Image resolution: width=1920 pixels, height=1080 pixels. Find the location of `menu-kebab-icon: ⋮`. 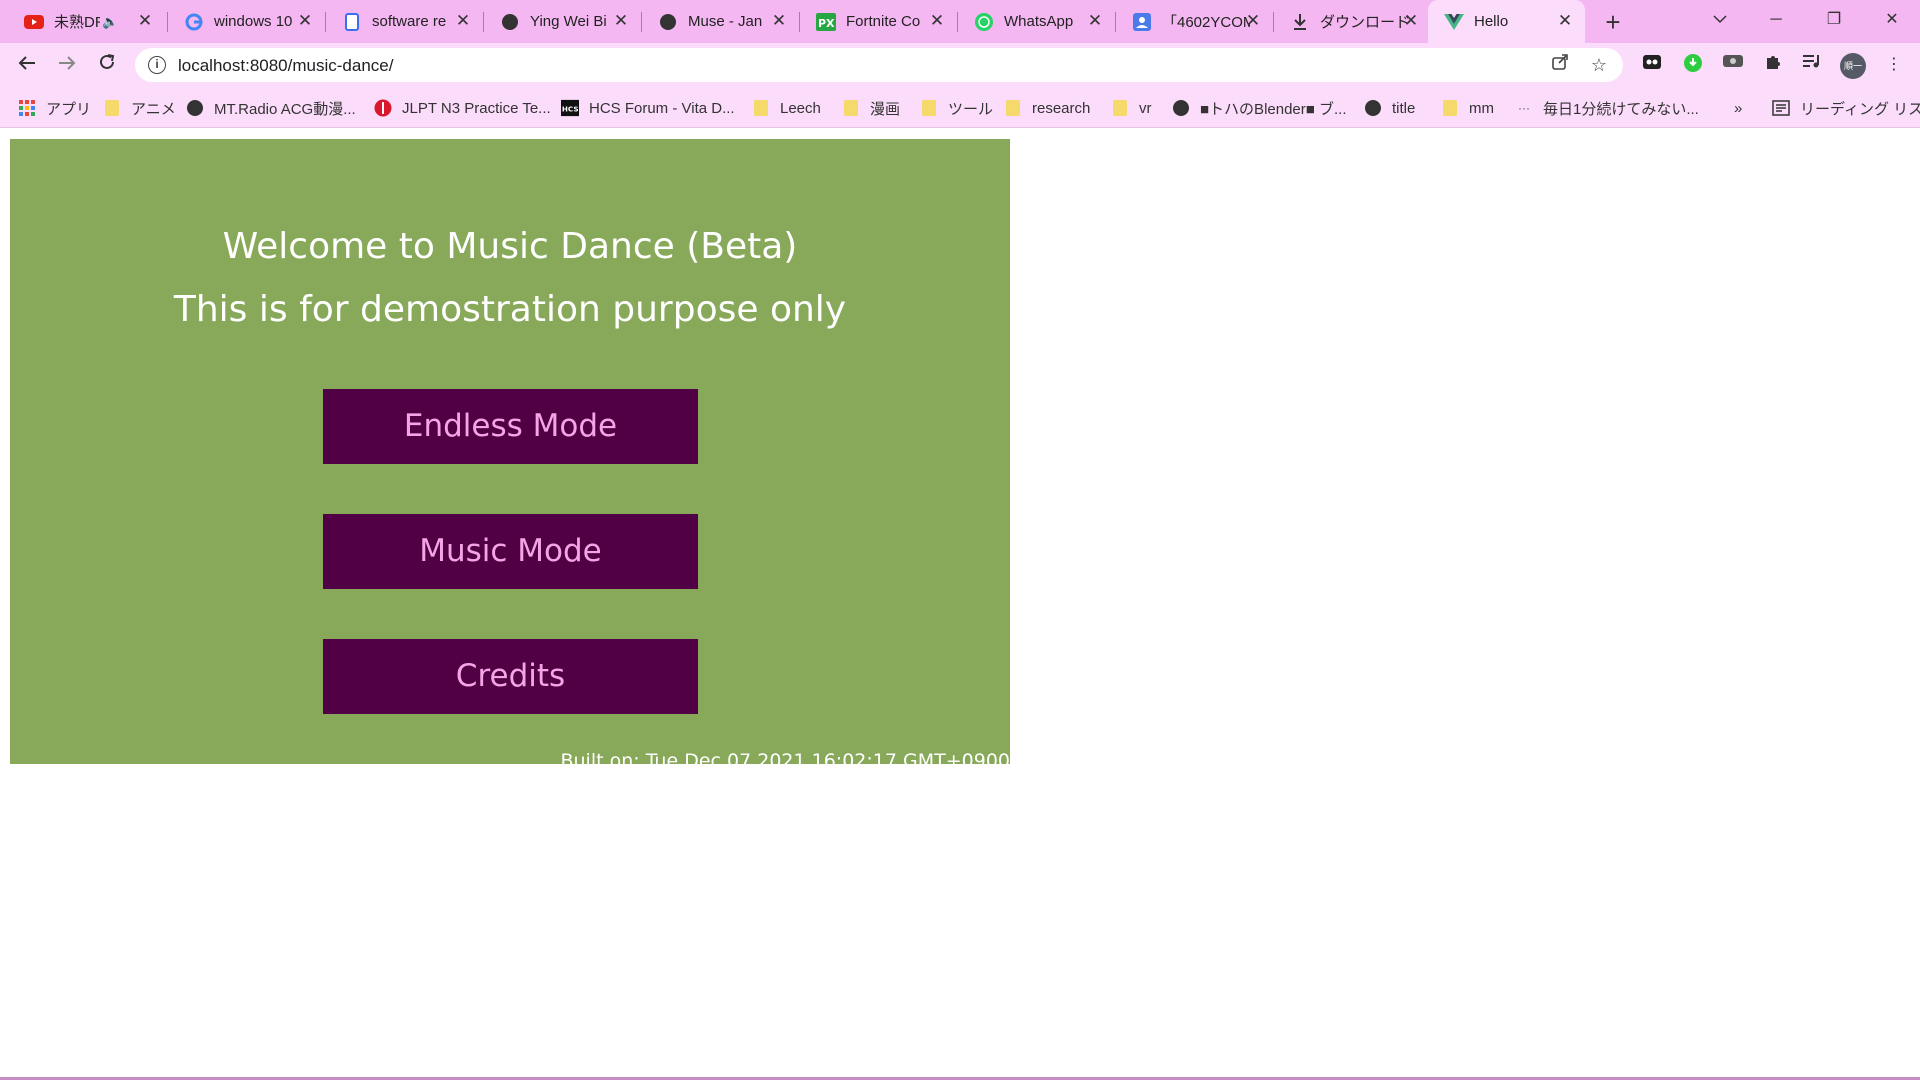

menu-kebab-icon: ⋮ is located at coordinates (1894, 65).